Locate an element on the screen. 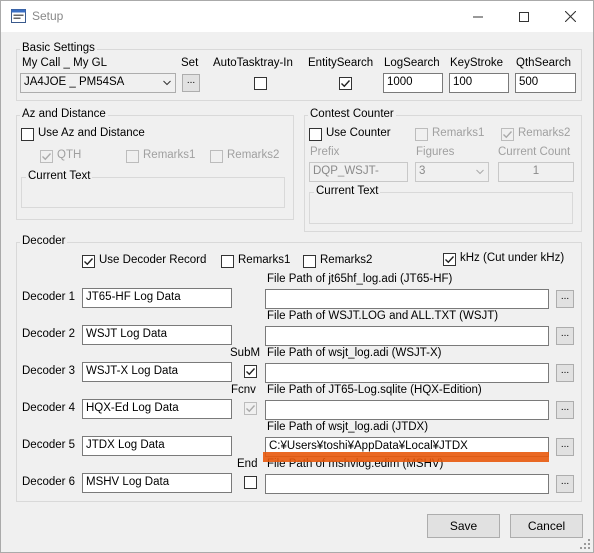 This screenshot has height=553, width=594. close-icon is located at coordinates (570, 16).